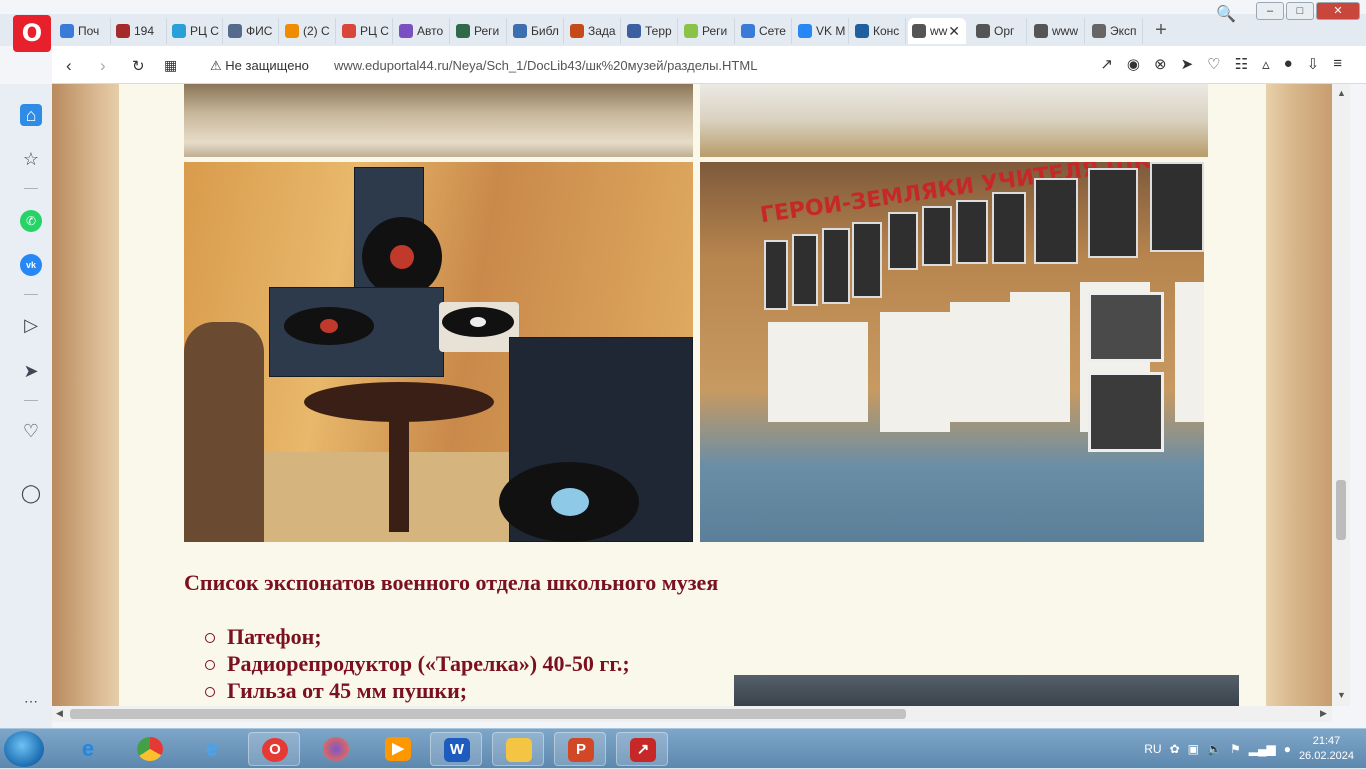  Describe the element at coordinates (937, 31) in the screenshot. I see `tab-15: ww ✕` at that location.